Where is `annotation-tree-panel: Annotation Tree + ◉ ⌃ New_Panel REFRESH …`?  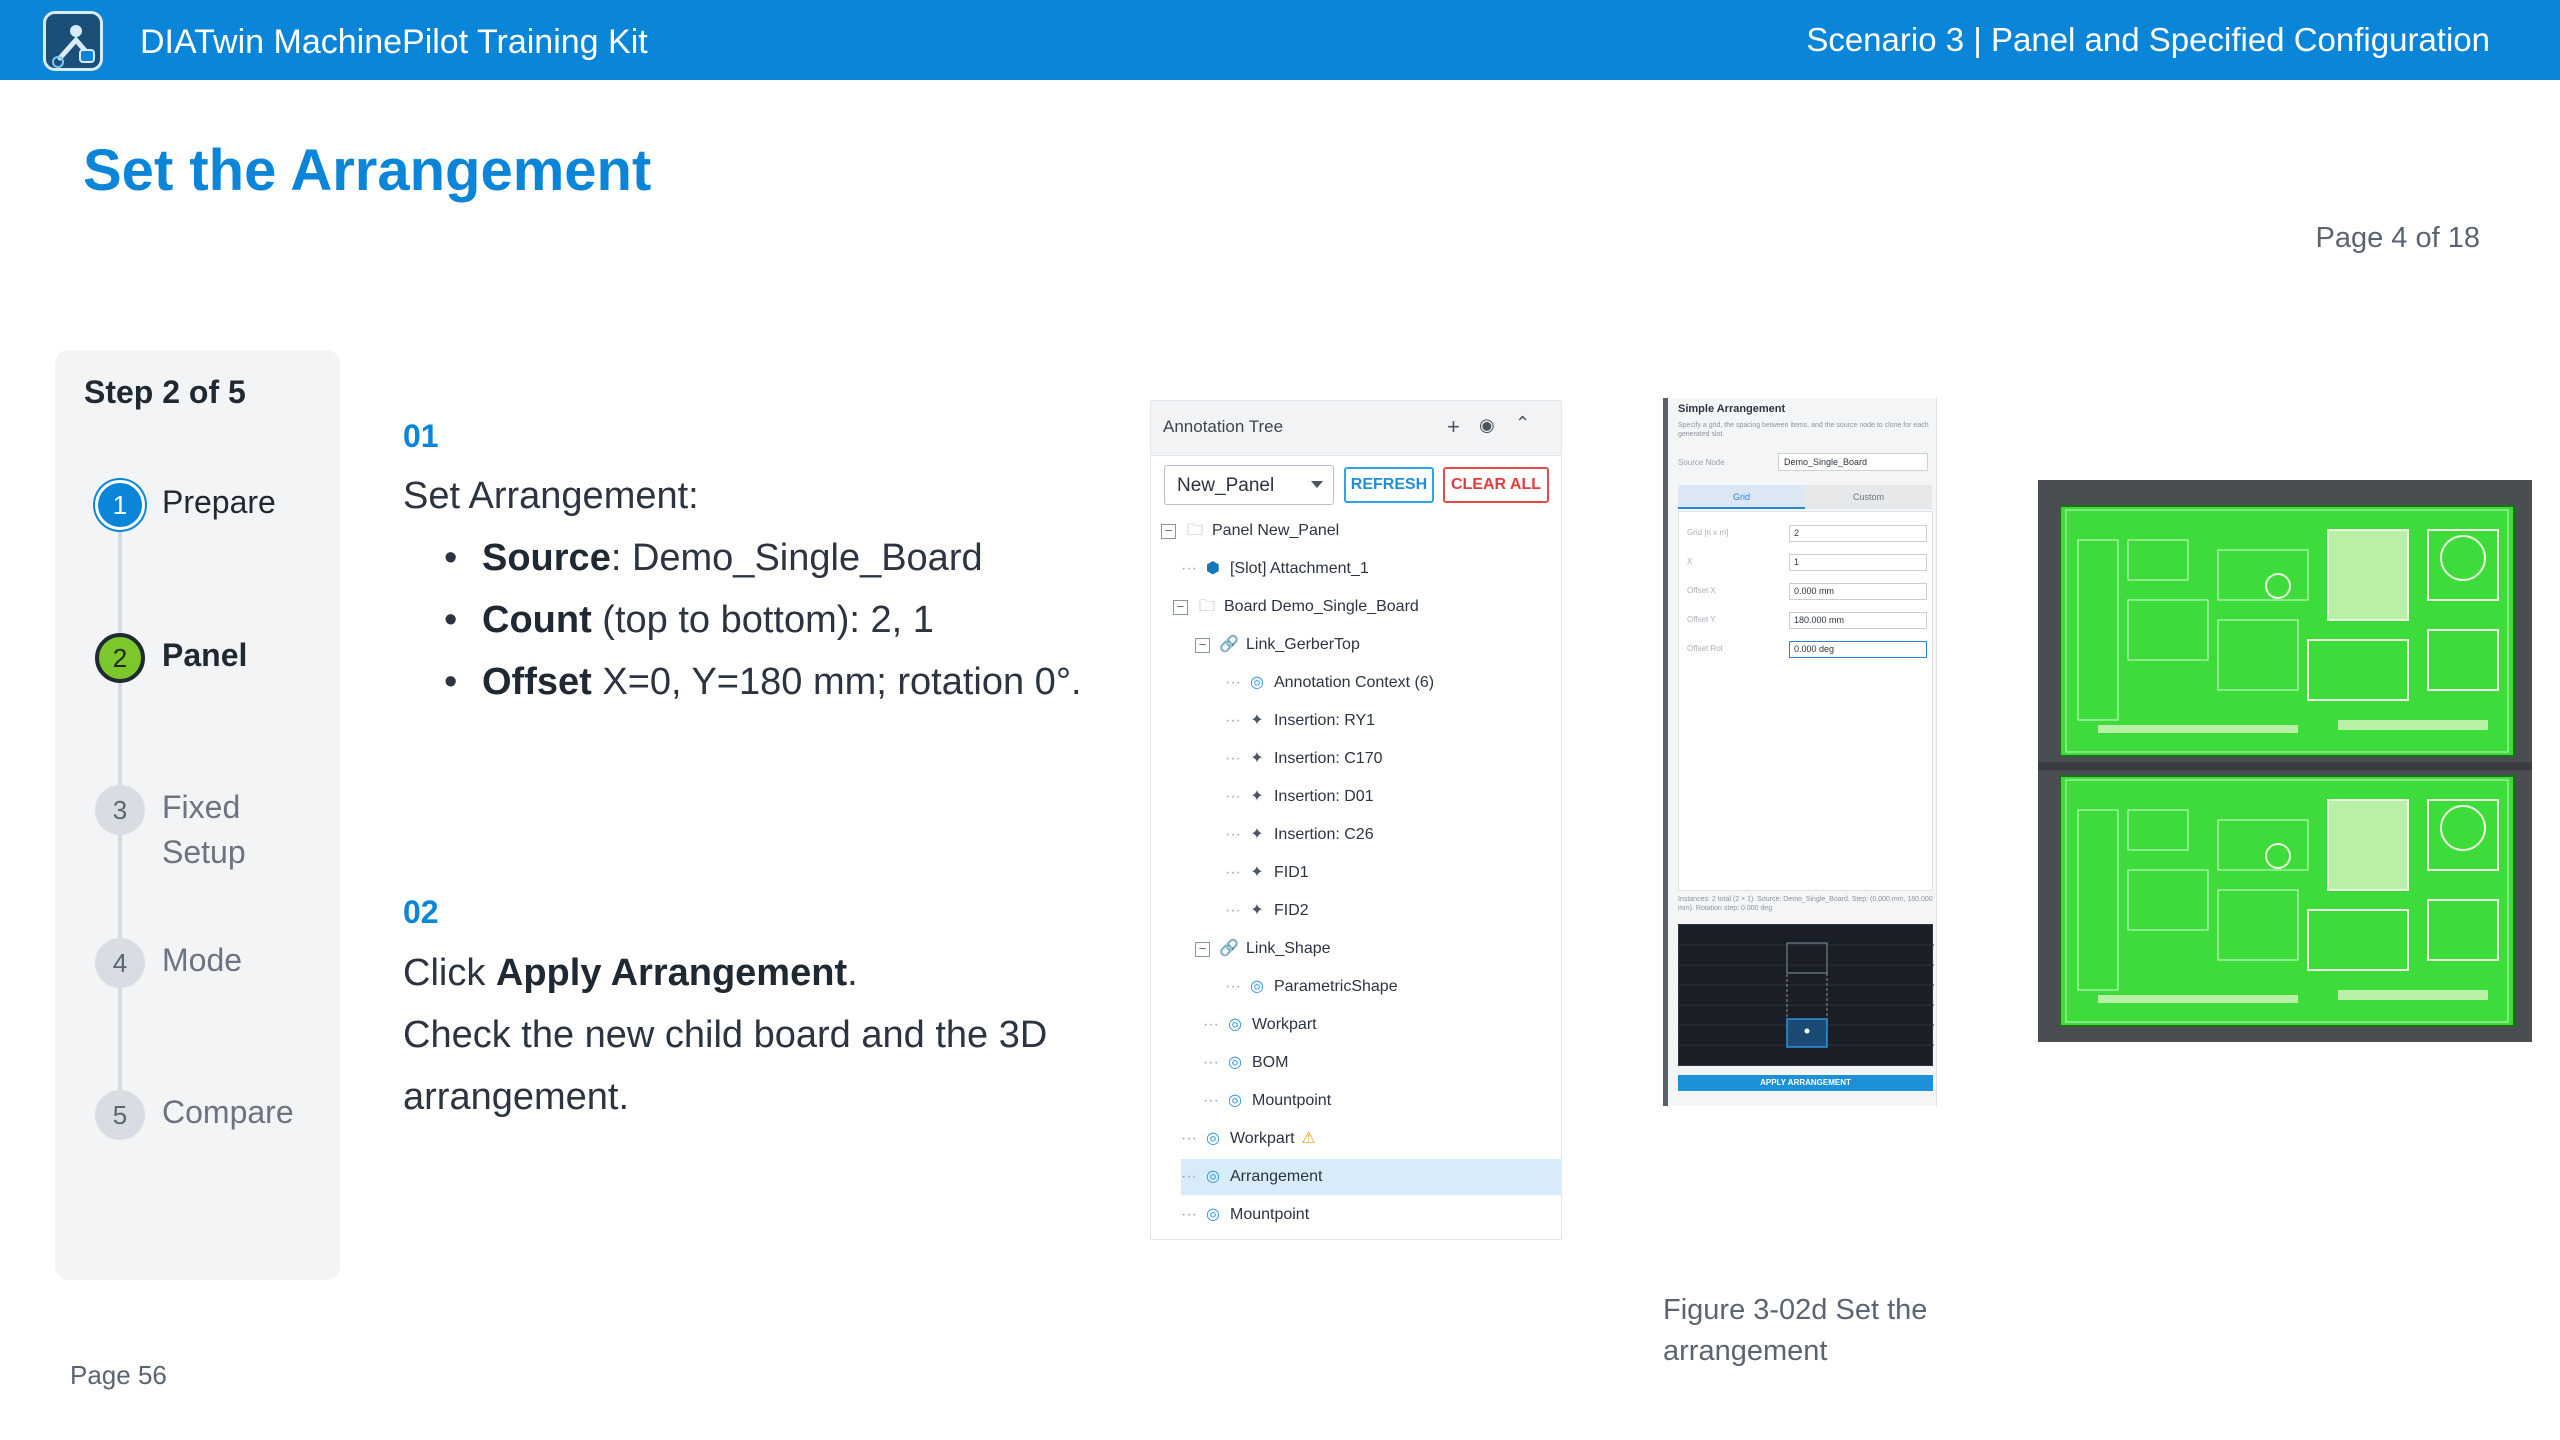
annotation-tree-panel: Annotation Tree + ◉ ⌃ New_Panel REFRESH … is located at coordinates (1356, 820).